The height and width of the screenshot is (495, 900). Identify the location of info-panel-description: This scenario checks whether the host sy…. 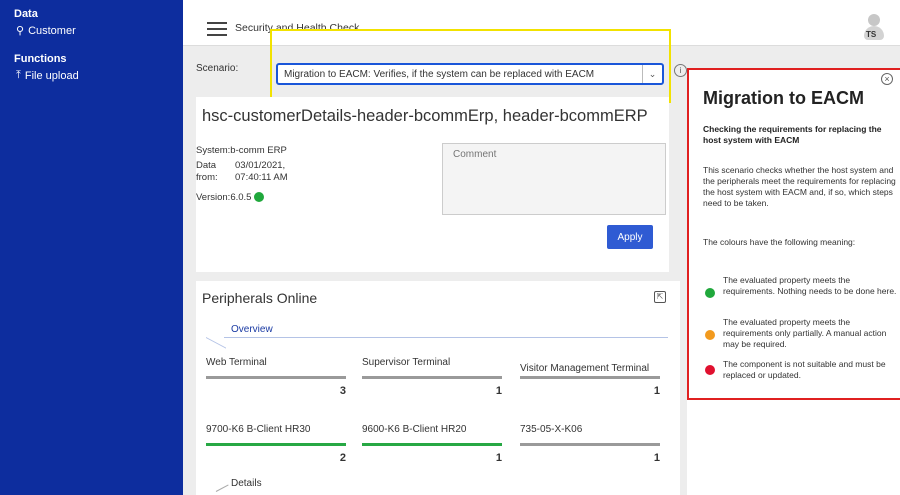
(799, 186).